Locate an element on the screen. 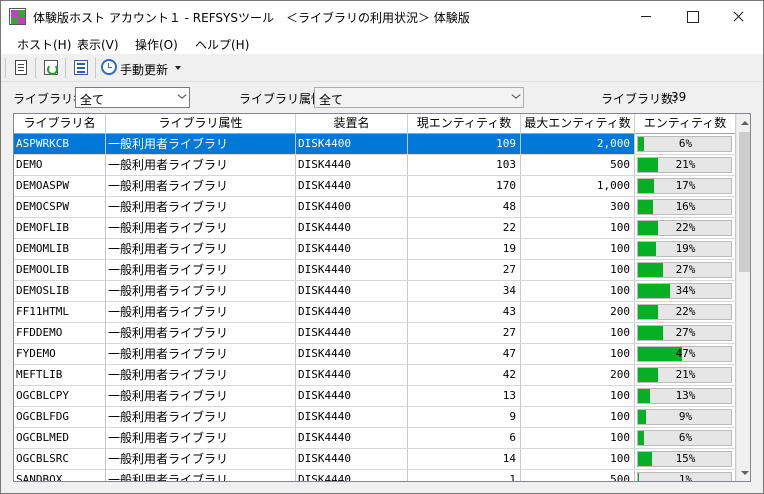  list-view-button is located at coordinates (81, 68).